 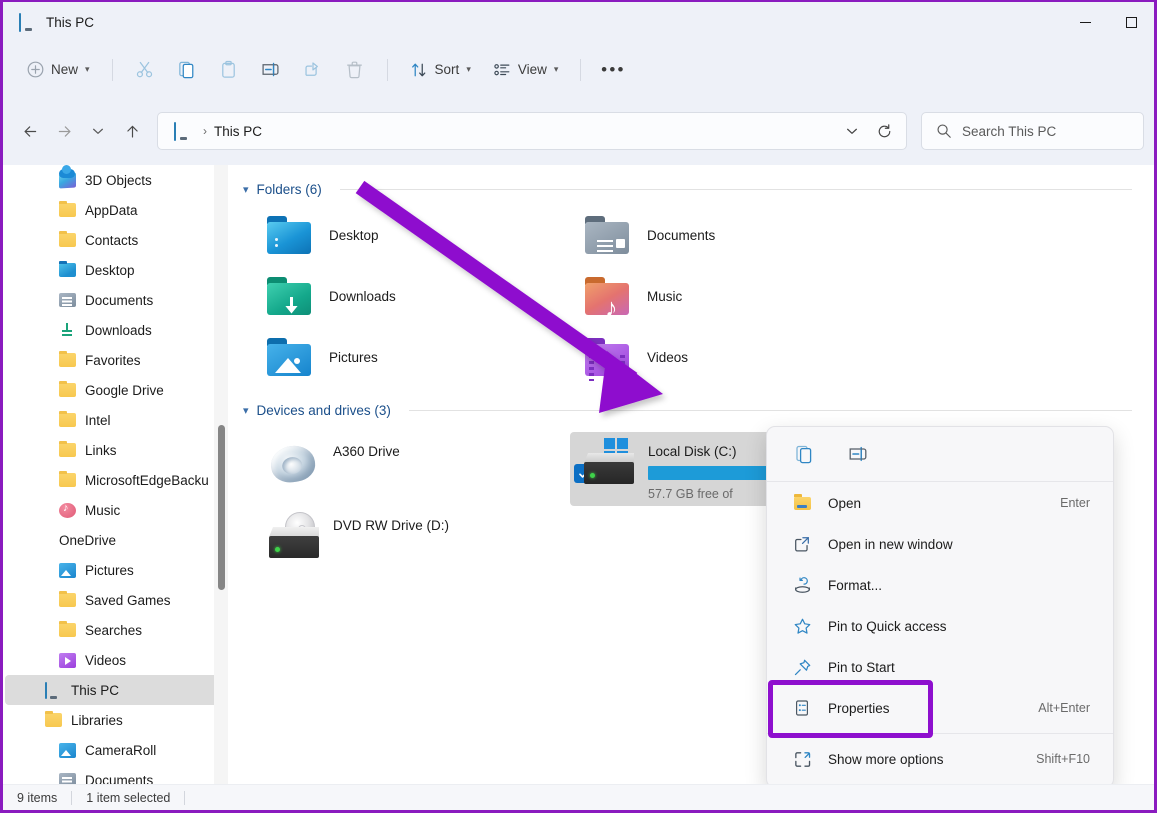 I want to click on context-menu-icon-row, so click(x=940, y=454).